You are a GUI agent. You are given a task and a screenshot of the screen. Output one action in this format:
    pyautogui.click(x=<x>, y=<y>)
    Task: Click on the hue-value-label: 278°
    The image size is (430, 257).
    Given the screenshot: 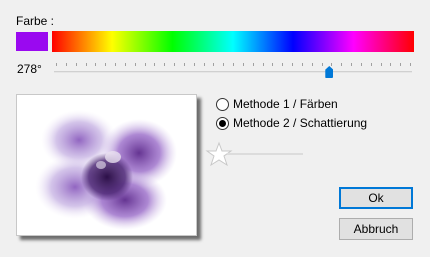 What is the action you would take?
    pyautogui.click(x=29, y=69)
    